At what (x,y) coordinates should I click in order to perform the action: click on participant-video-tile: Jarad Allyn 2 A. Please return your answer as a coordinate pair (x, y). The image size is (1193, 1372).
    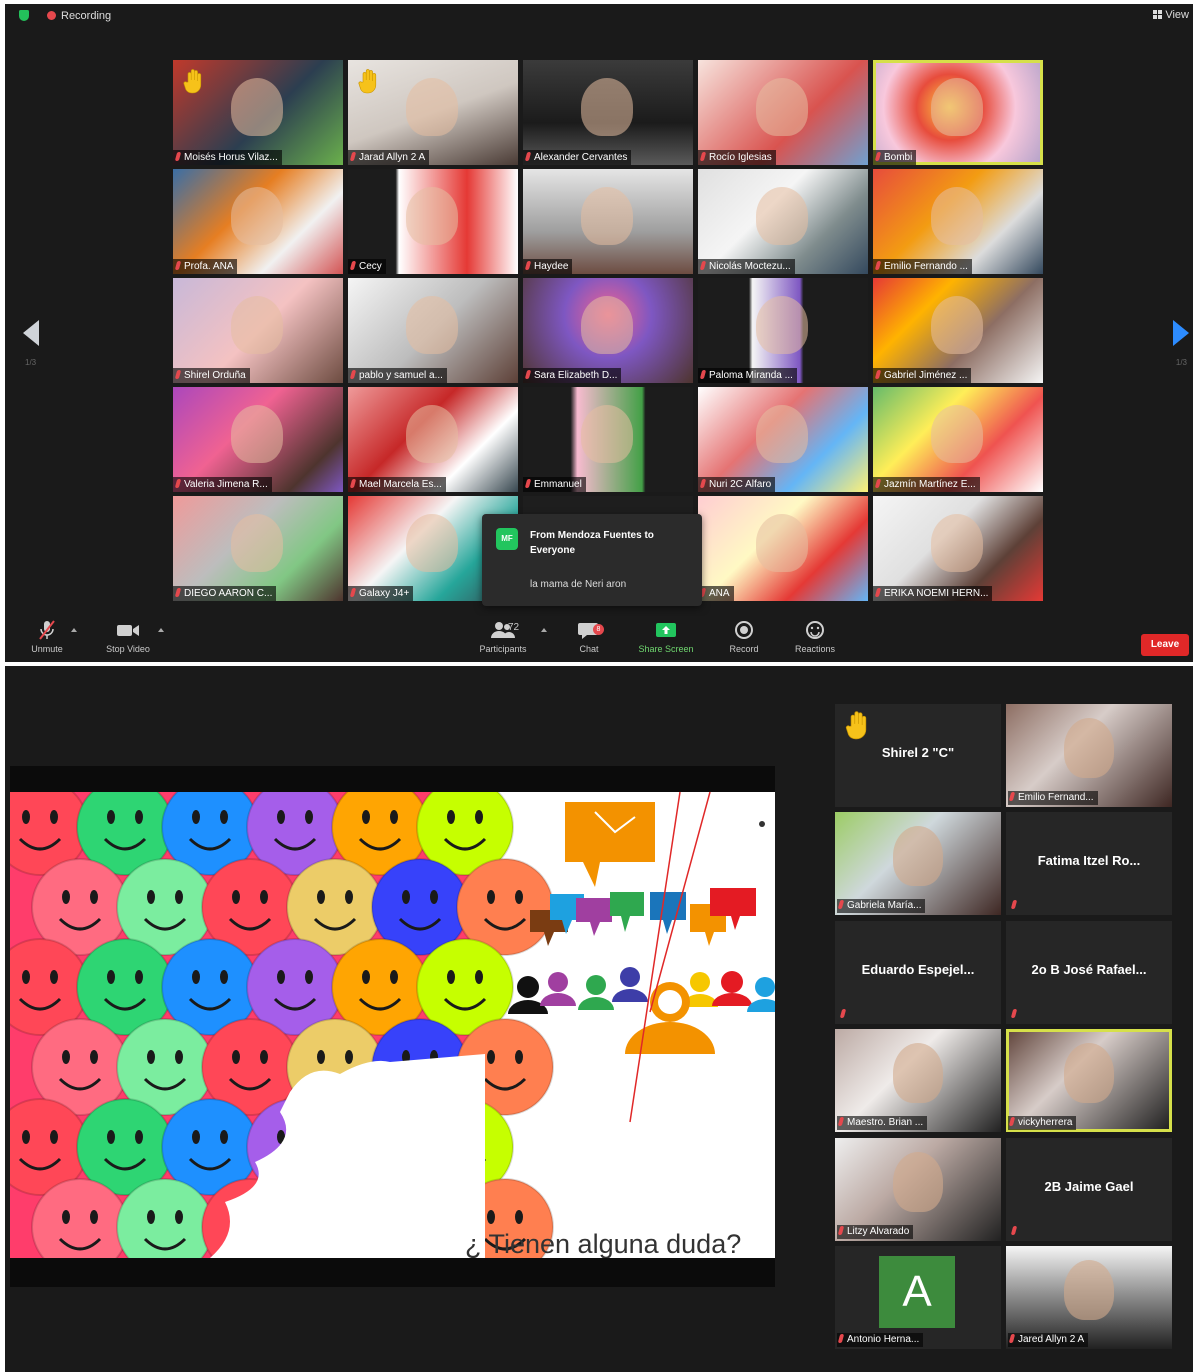
    Looking at the image, I should click on (433, 112).